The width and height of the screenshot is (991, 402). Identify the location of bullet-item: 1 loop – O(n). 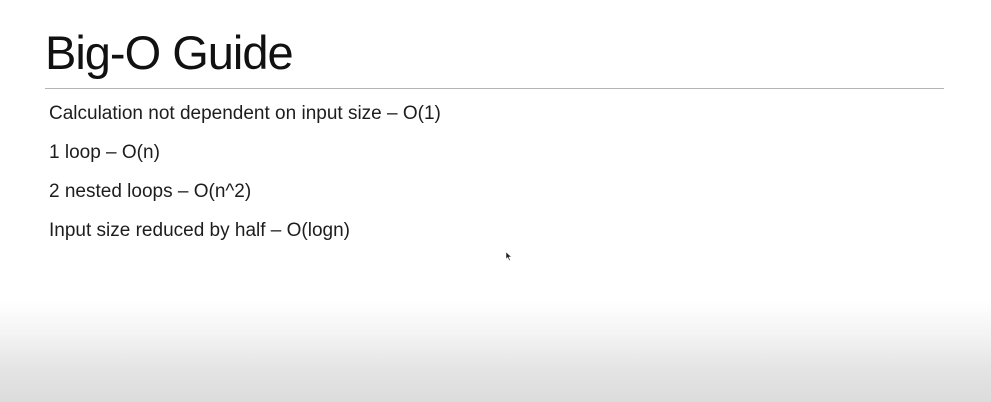
(104, 152).